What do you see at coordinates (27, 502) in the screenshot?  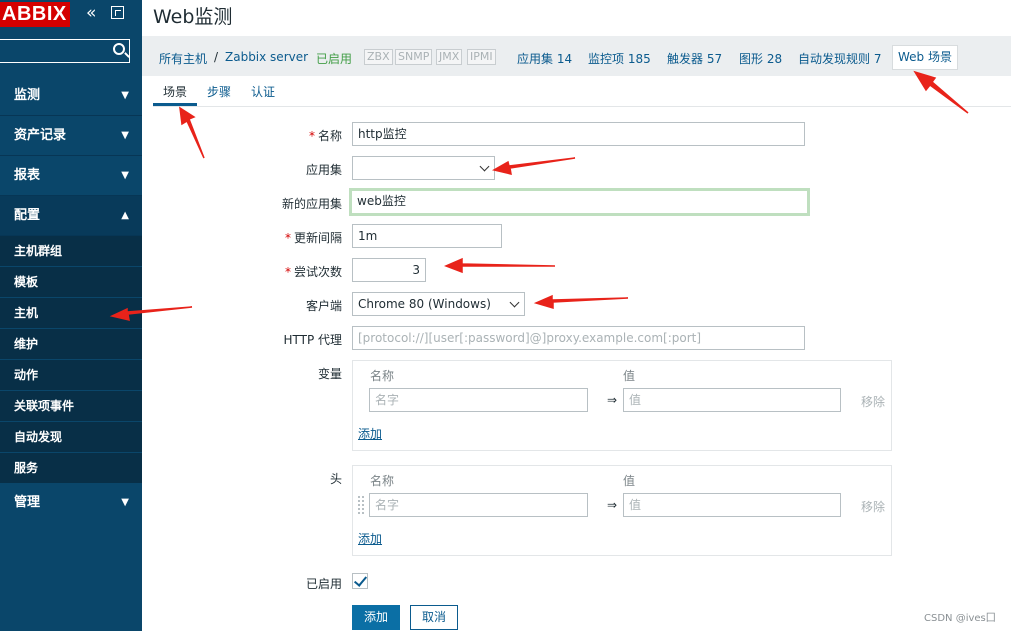 I see `nav-label: 管理` at bounding box center [27, 502].